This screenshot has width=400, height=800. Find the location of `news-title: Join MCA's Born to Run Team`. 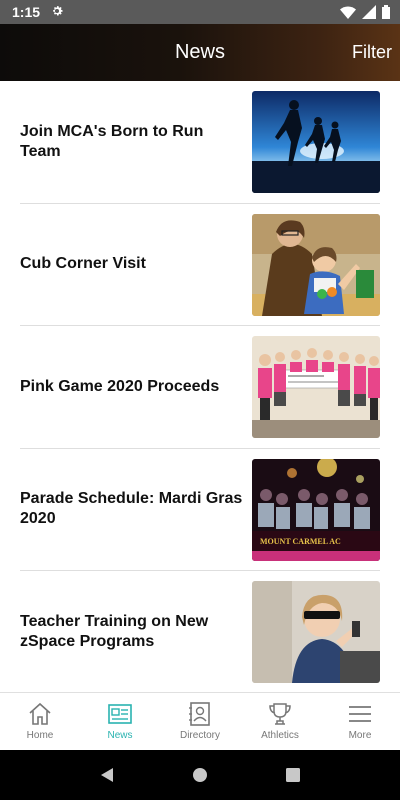

news-title: Join MCA's Born to Run Team is located at coordinates (112, 141).